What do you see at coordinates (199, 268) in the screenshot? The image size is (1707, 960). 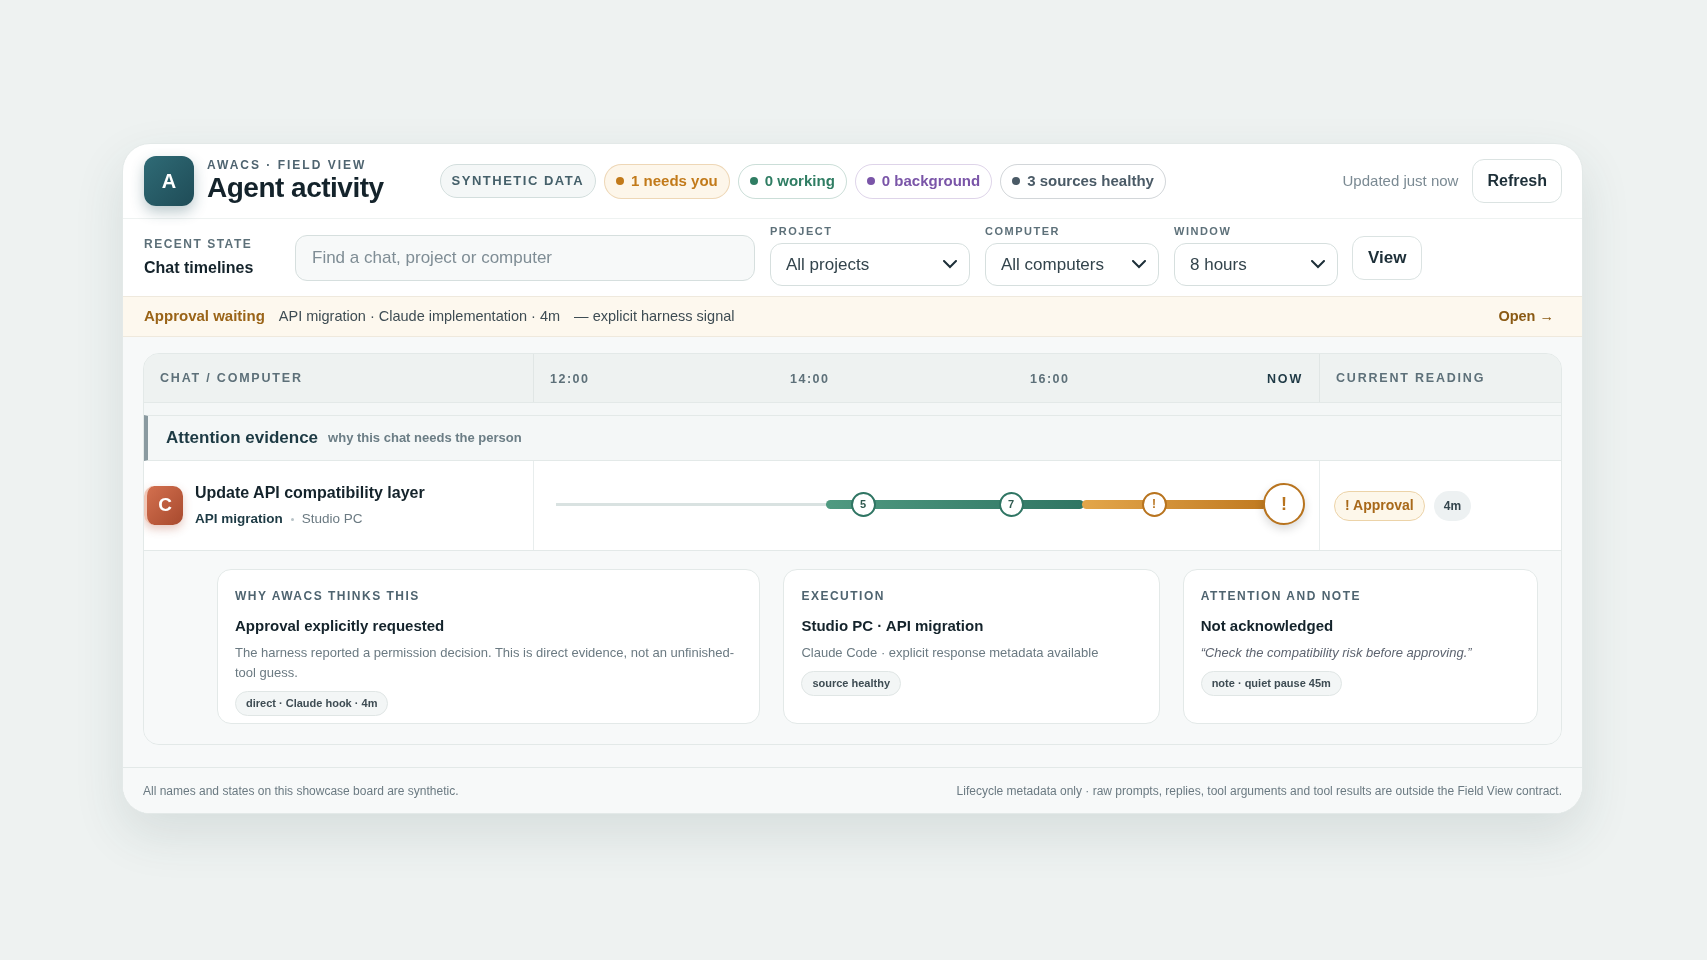 I see `section-title: Chat timelines` at bounding box center [199, 268].